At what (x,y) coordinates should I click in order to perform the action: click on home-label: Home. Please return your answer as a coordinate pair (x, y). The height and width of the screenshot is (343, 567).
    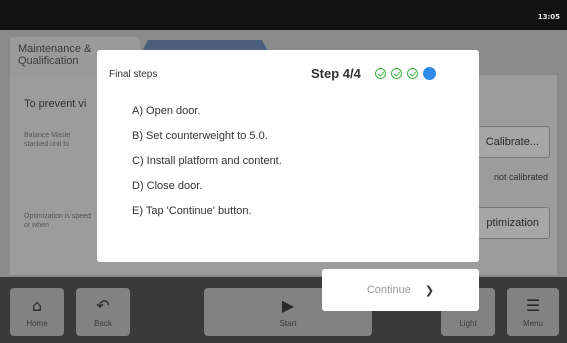
    Looking at the image, I should click on (37, 323).